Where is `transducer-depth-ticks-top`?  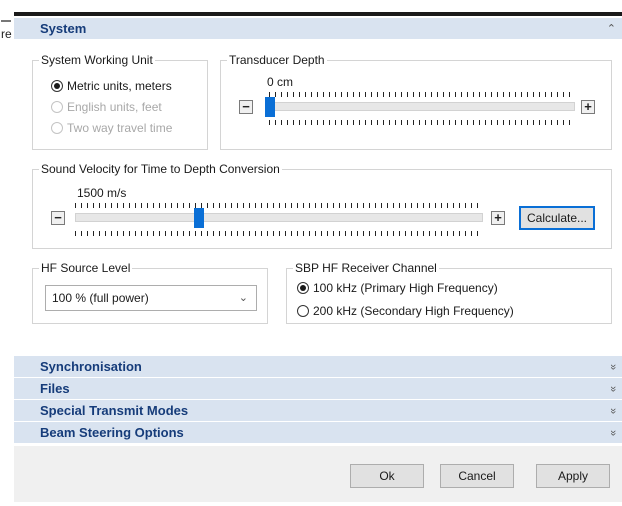 transducer-depth-ticks-top is located at coordinates (420, 94).